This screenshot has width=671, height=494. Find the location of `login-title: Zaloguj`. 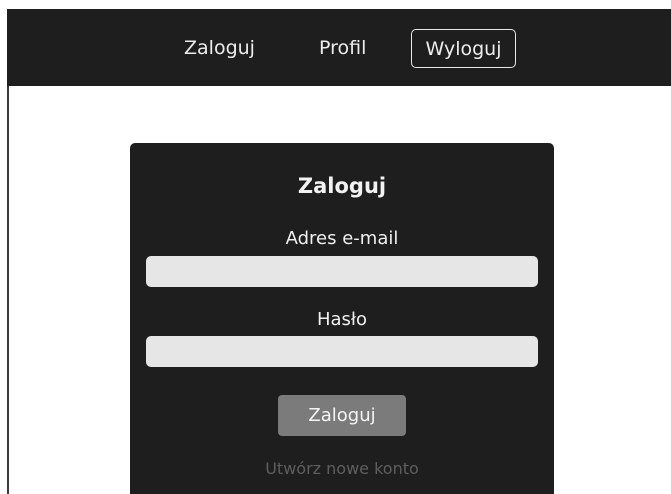

login-title: Zaloguj is located at coordinates (342, 186).